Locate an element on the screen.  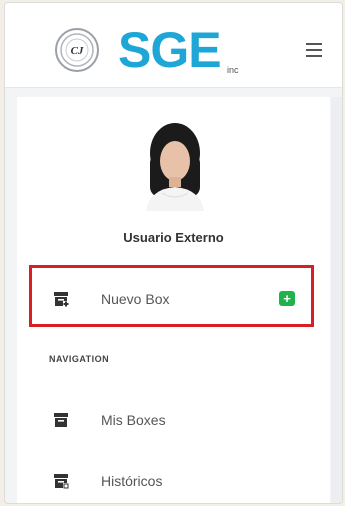
logo-subtitle: inc is located at coordinates (233, 70).